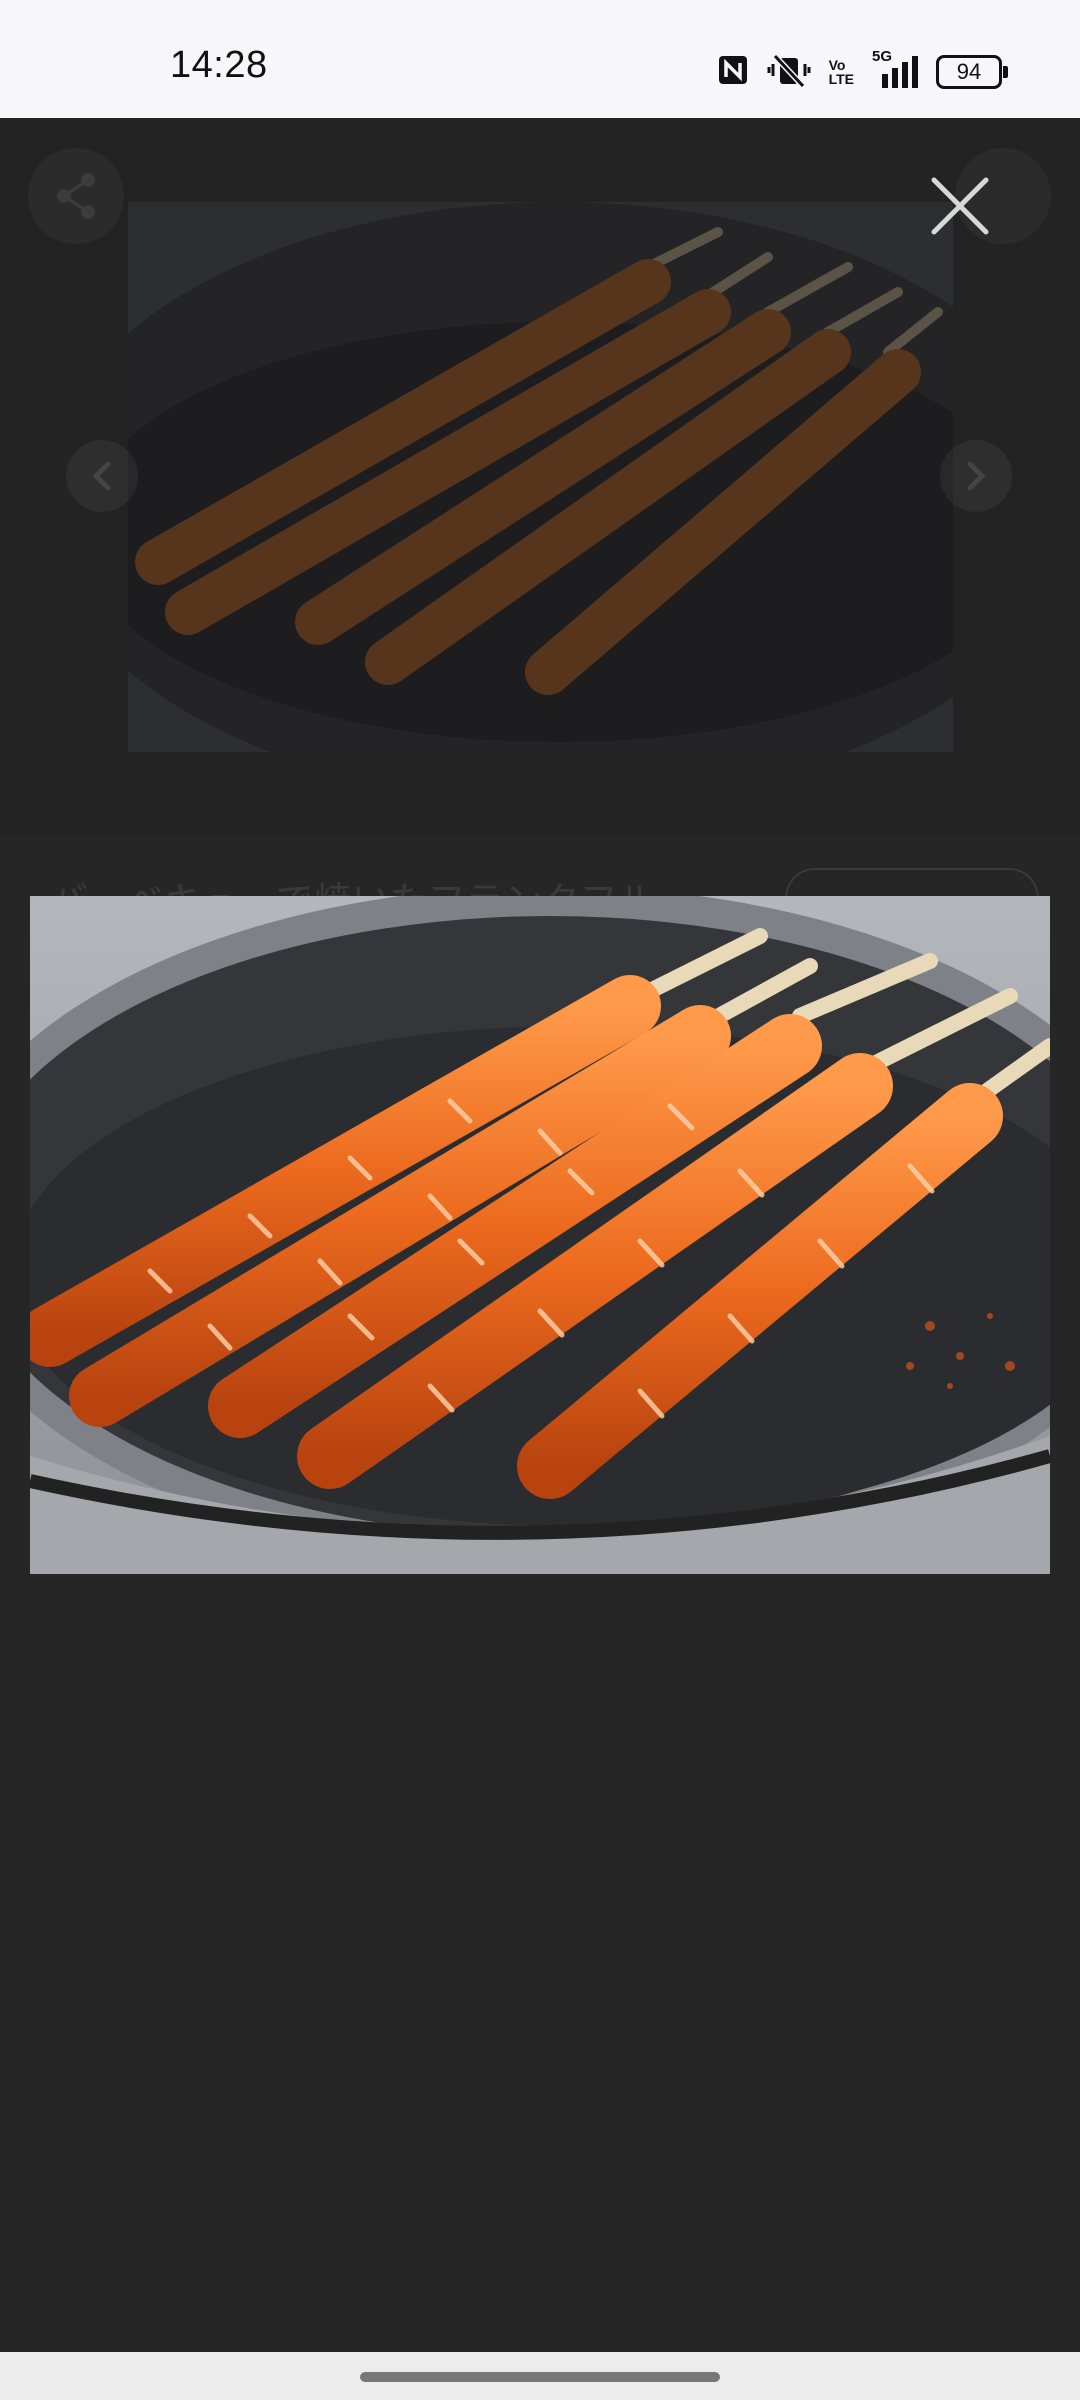  I want to click on close-button, so click(960, 206).